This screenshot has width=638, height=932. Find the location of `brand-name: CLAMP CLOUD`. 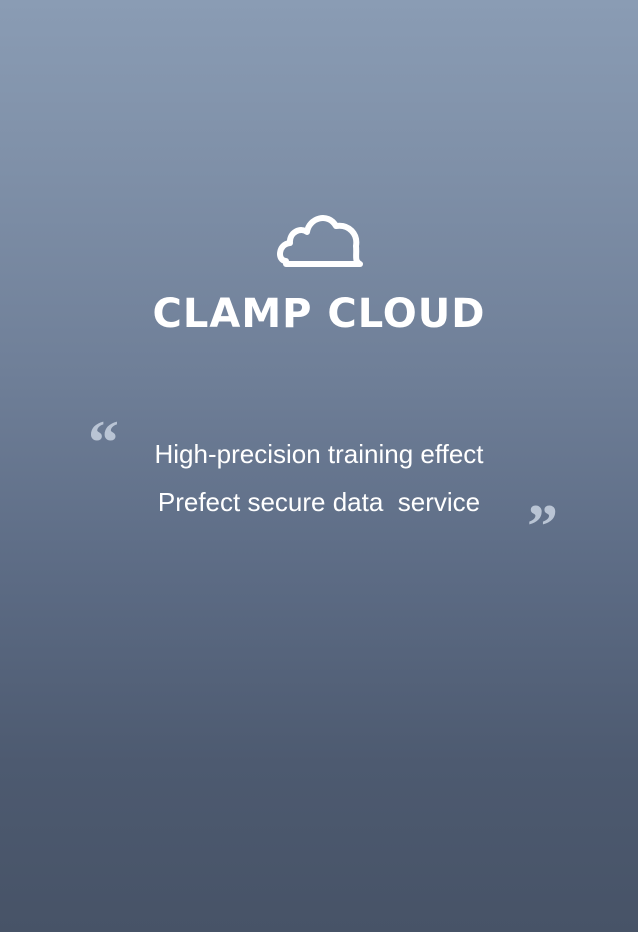

brand-name: CLAMP CLOUD is located at coordinates (319, 314).